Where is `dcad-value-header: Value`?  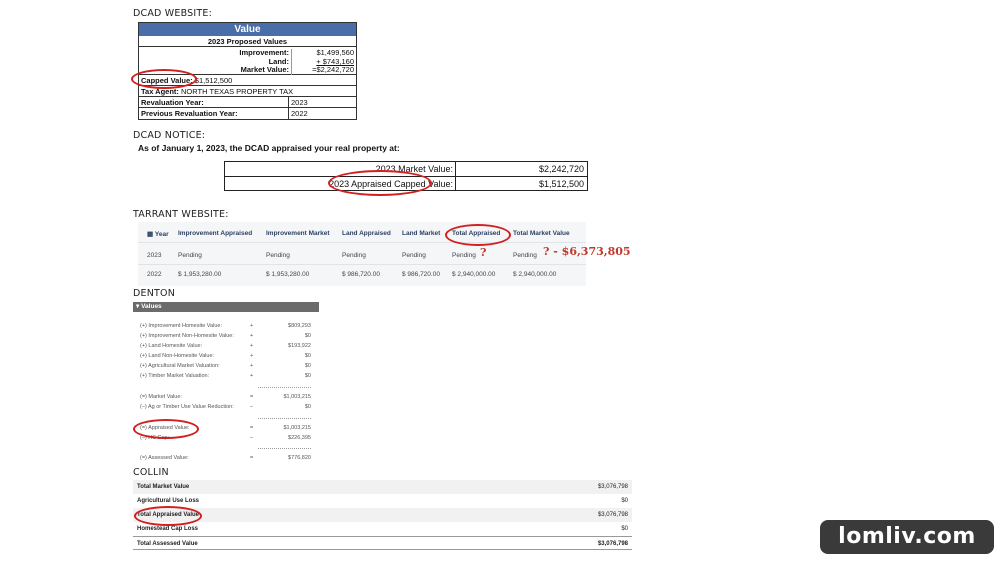
dcad-value-header: Value is located at coordinates (247, 29).